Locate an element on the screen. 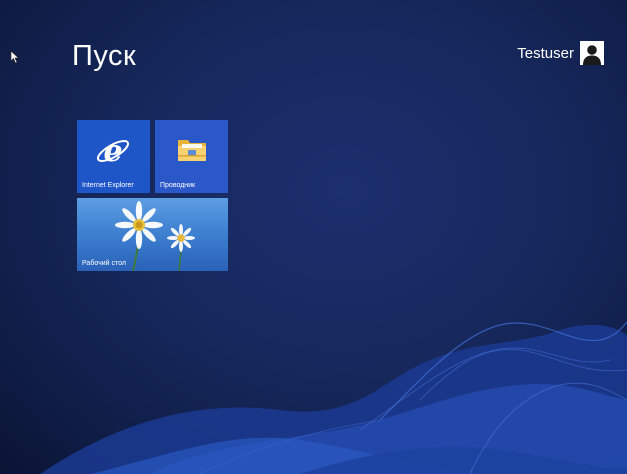 Image resolution: width=627 pixels, height=474 pixels. user-silhouette-icon is located at coordinates (592, 53).